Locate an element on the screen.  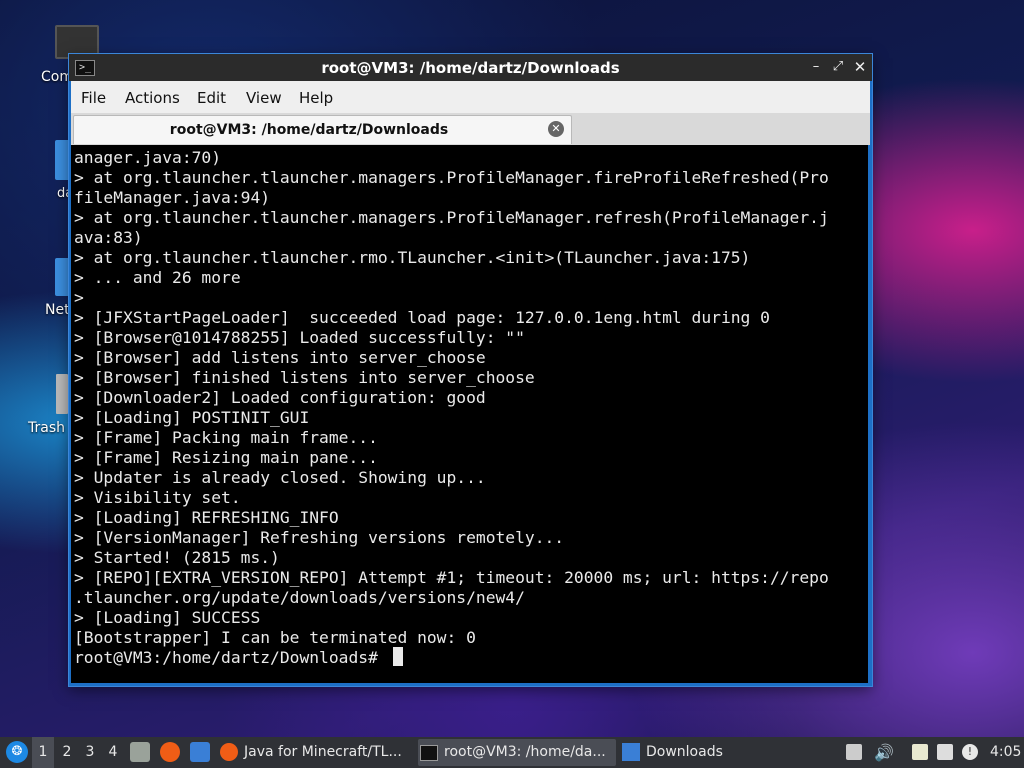
volume-icon: 🔊 is located at coordinates (884, 749).